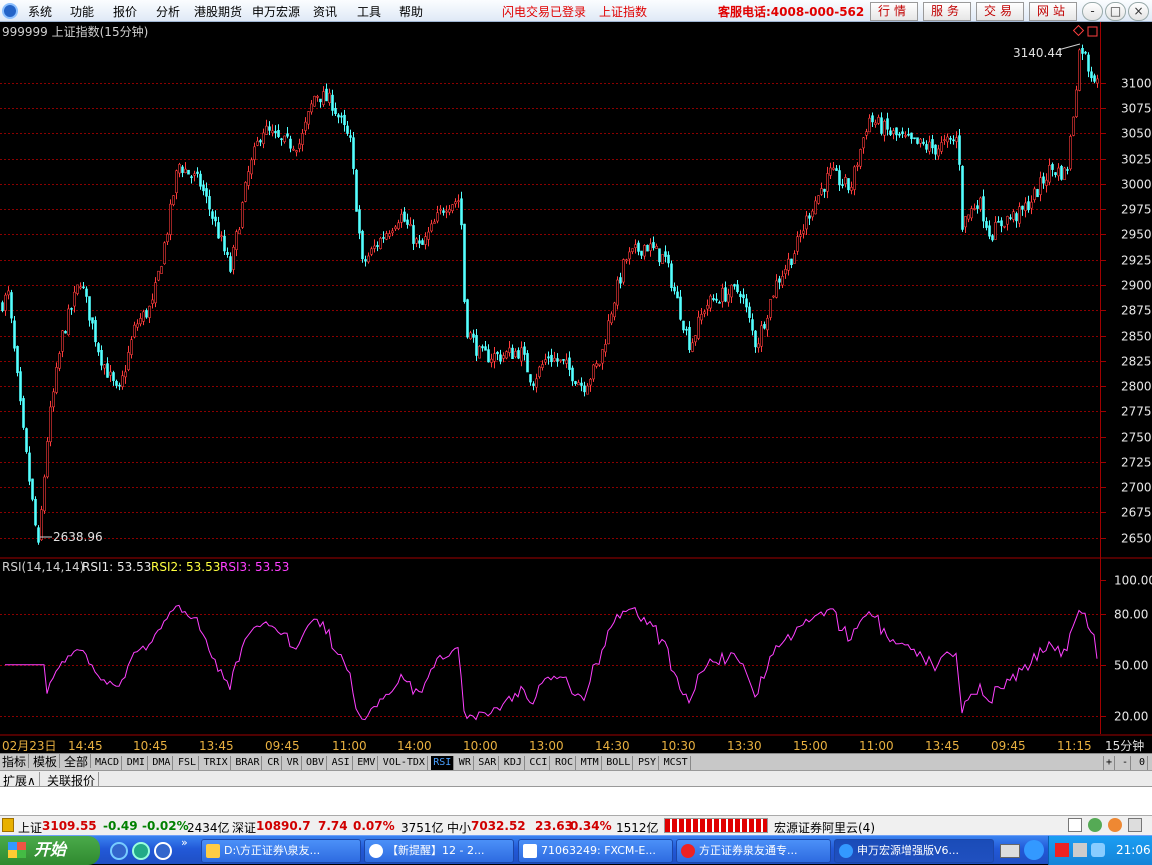  What do you see at coordinates (293, 763) in the screenshot?
I see `indicator-tab-vr: VR` at bounding box center [293, 763].